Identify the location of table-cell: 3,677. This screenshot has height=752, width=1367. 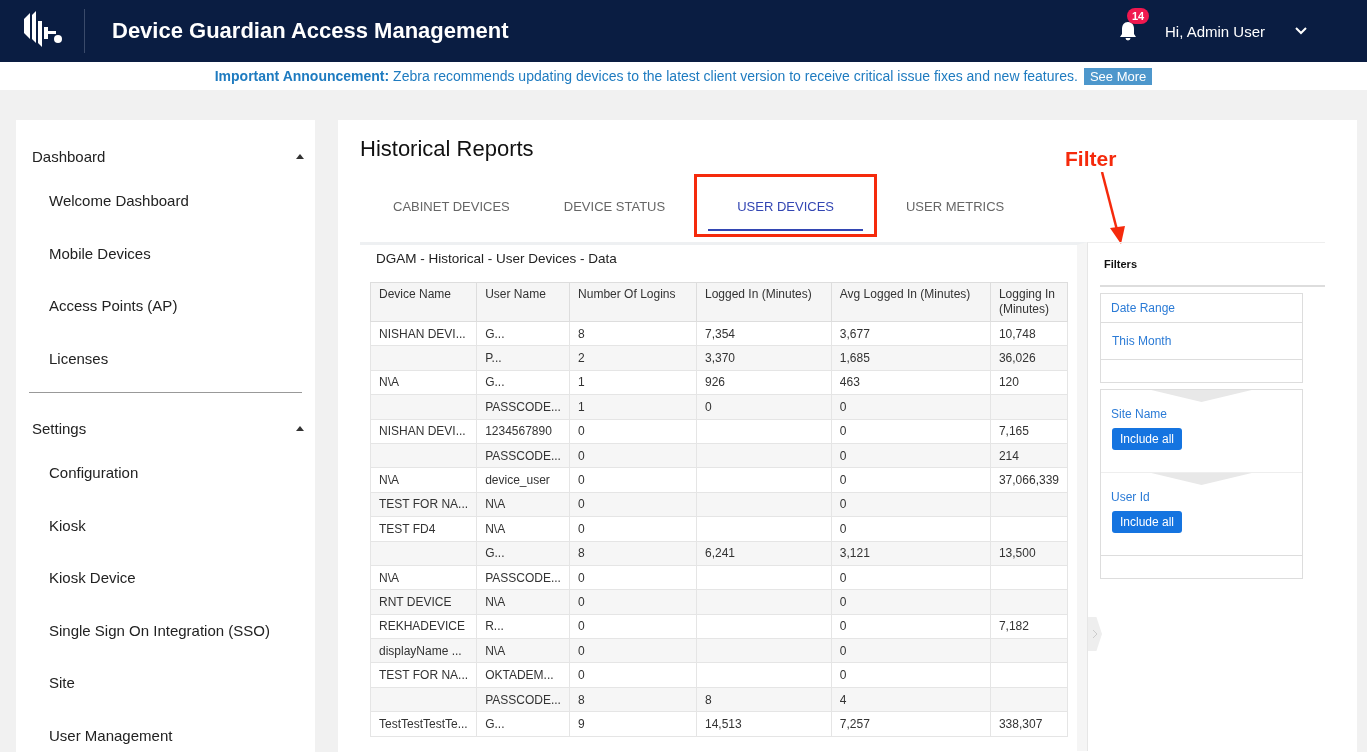
(911, 333).